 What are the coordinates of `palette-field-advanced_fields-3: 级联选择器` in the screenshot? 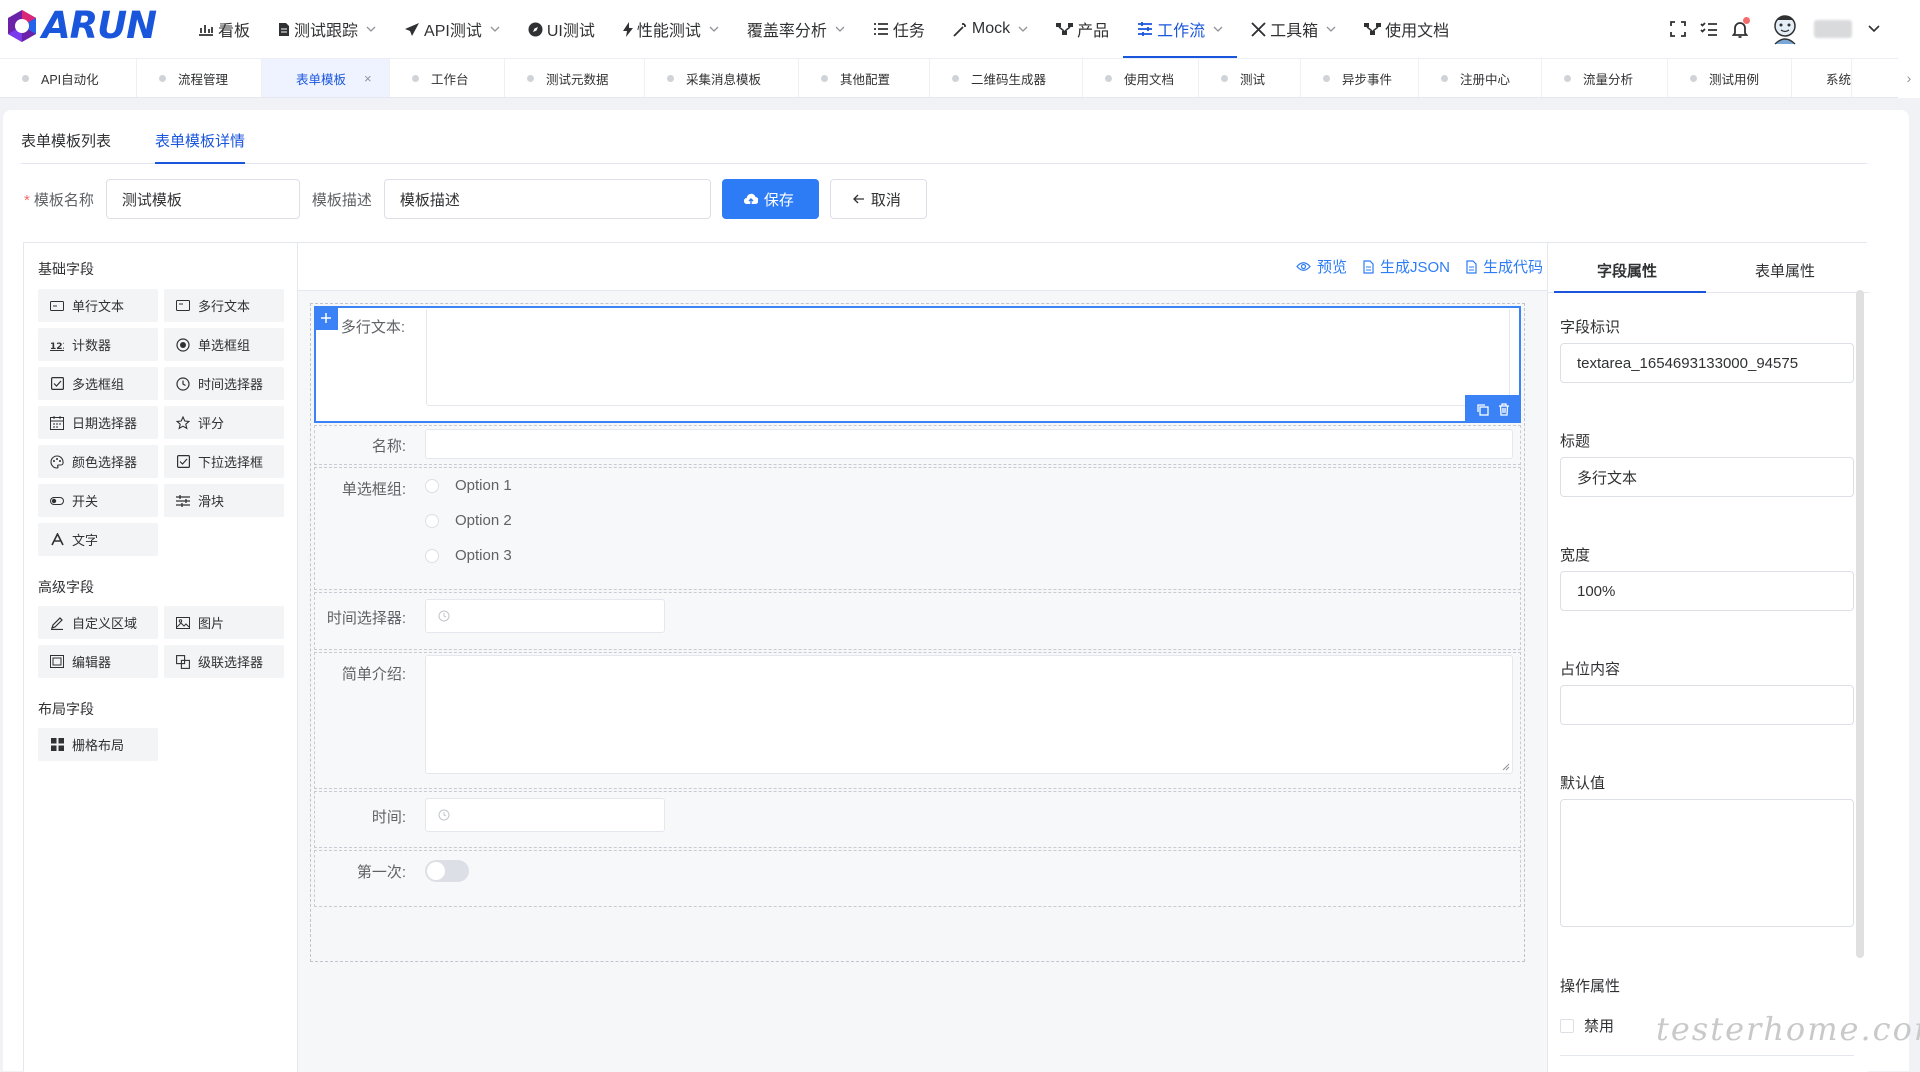 It's located at (224, 661).